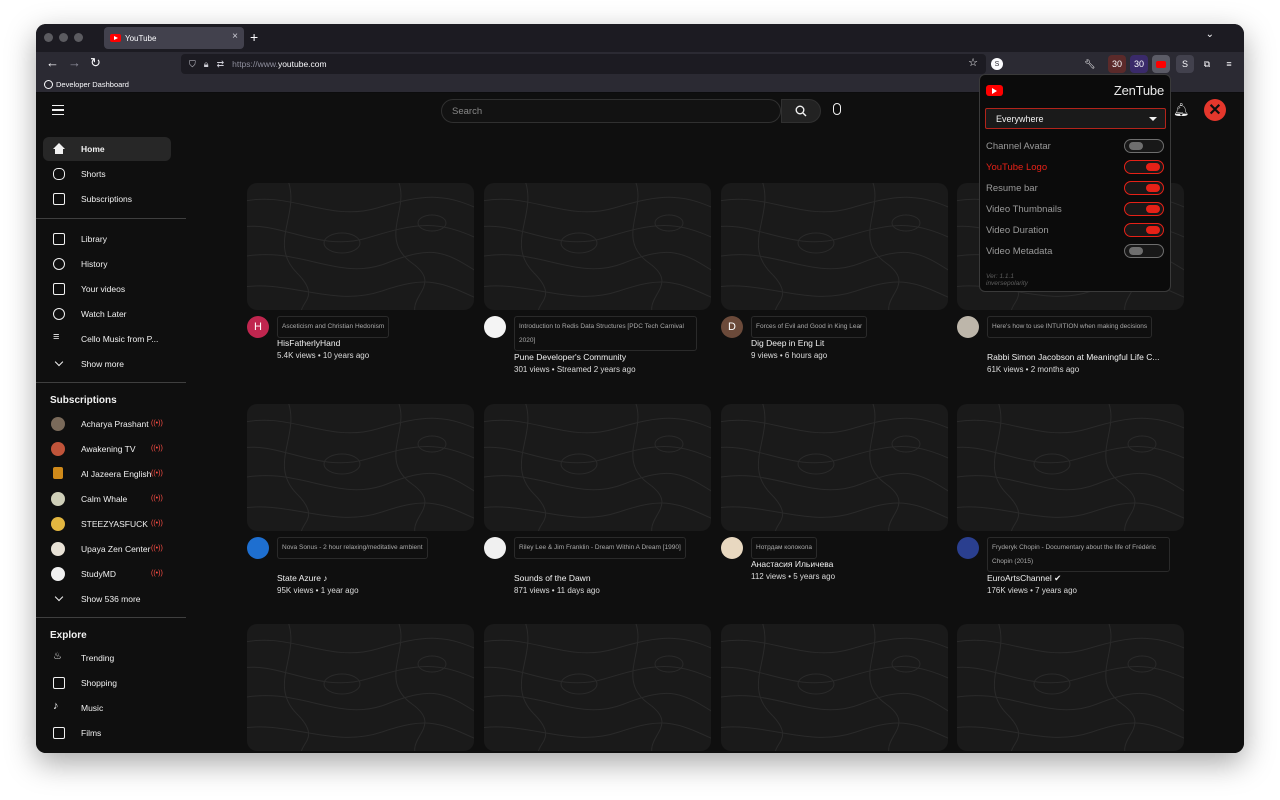  I want to click on sidebar-item-subscriptions: Subscriptions, so click(107, 199).